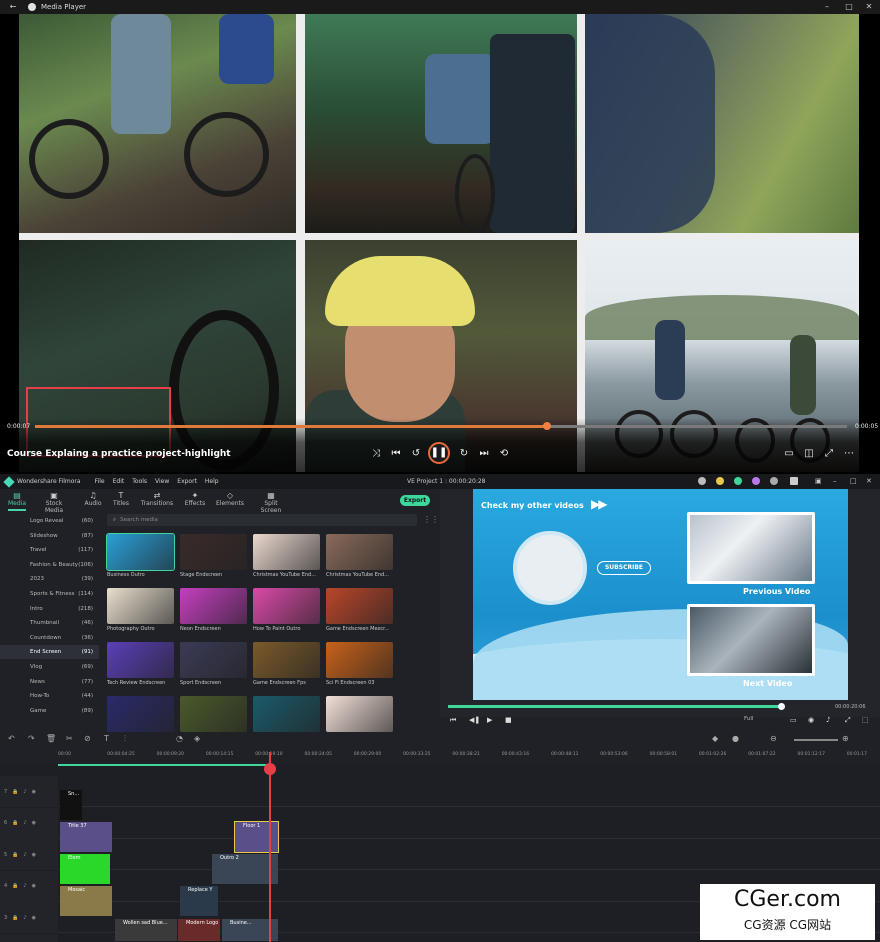  What do you see at coordinates (262, 520) in the screenshot?
I see `search-field: ⌕ Search media` at bounding box center [262, 520].